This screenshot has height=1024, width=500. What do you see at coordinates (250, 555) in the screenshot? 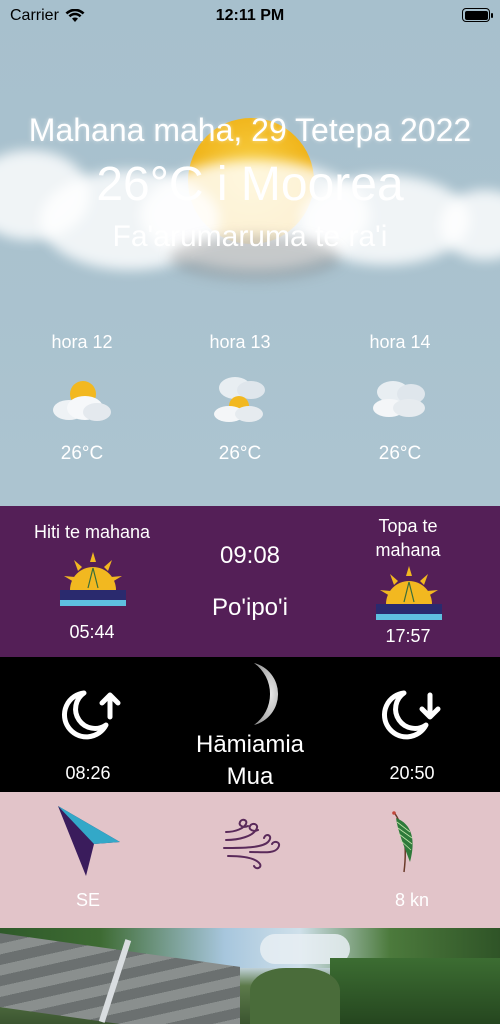
I see `current-time: 09:08` at bounding box center [250, 555].